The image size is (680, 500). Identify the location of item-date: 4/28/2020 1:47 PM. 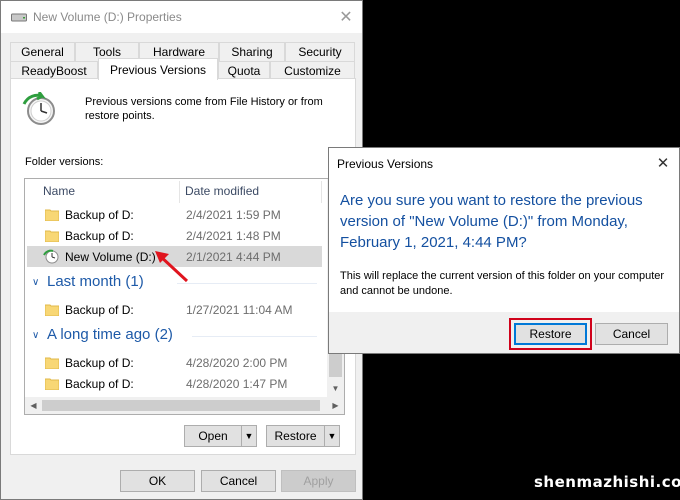
(237, 384).